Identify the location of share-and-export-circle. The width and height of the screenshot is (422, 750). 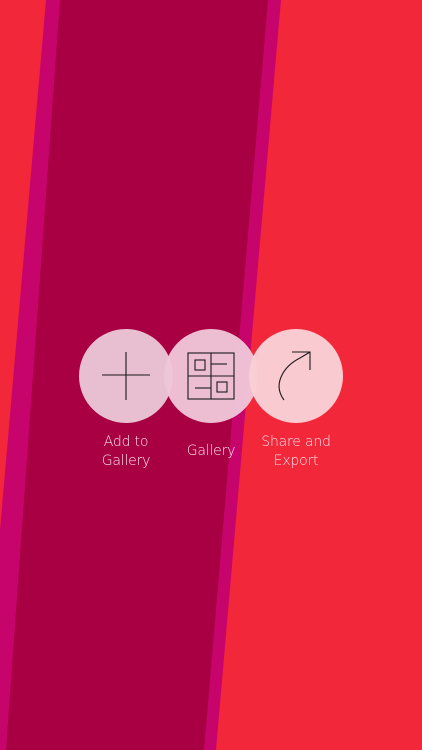
(296, 376).